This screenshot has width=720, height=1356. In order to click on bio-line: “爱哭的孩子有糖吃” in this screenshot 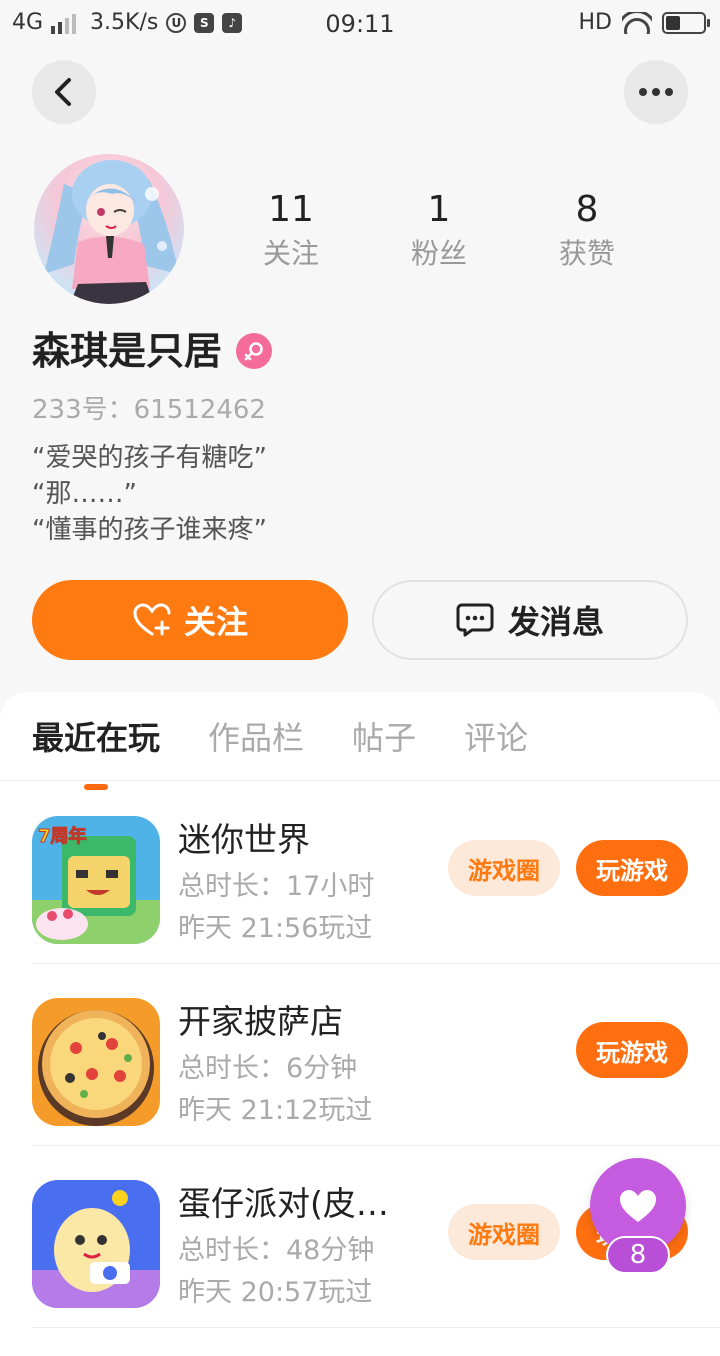, I will do `click(149, 458)`.